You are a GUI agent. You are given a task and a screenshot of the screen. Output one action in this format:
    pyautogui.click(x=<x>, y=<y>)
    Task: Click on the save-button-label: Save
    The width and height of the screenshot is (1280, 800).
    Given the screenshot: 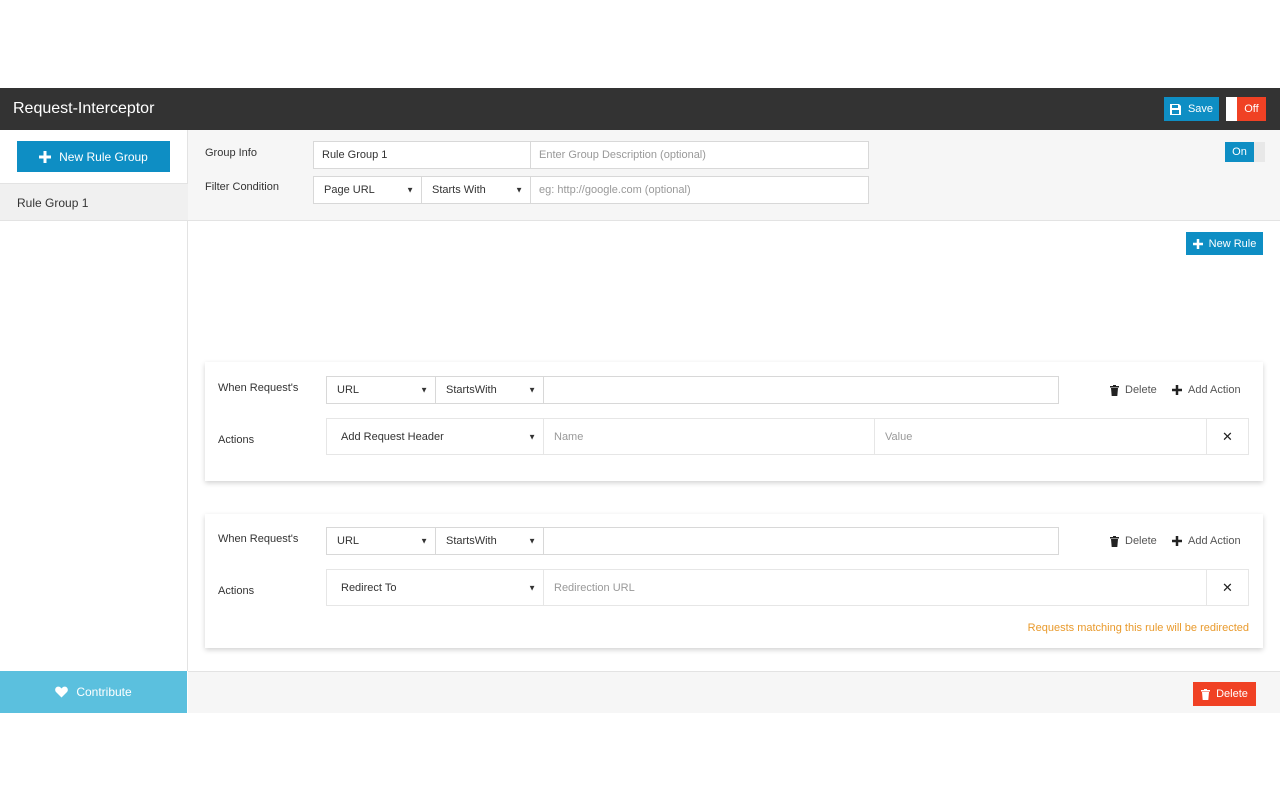 What is the action you would take?
    pyautogui.click(x=1200, y=109)
    